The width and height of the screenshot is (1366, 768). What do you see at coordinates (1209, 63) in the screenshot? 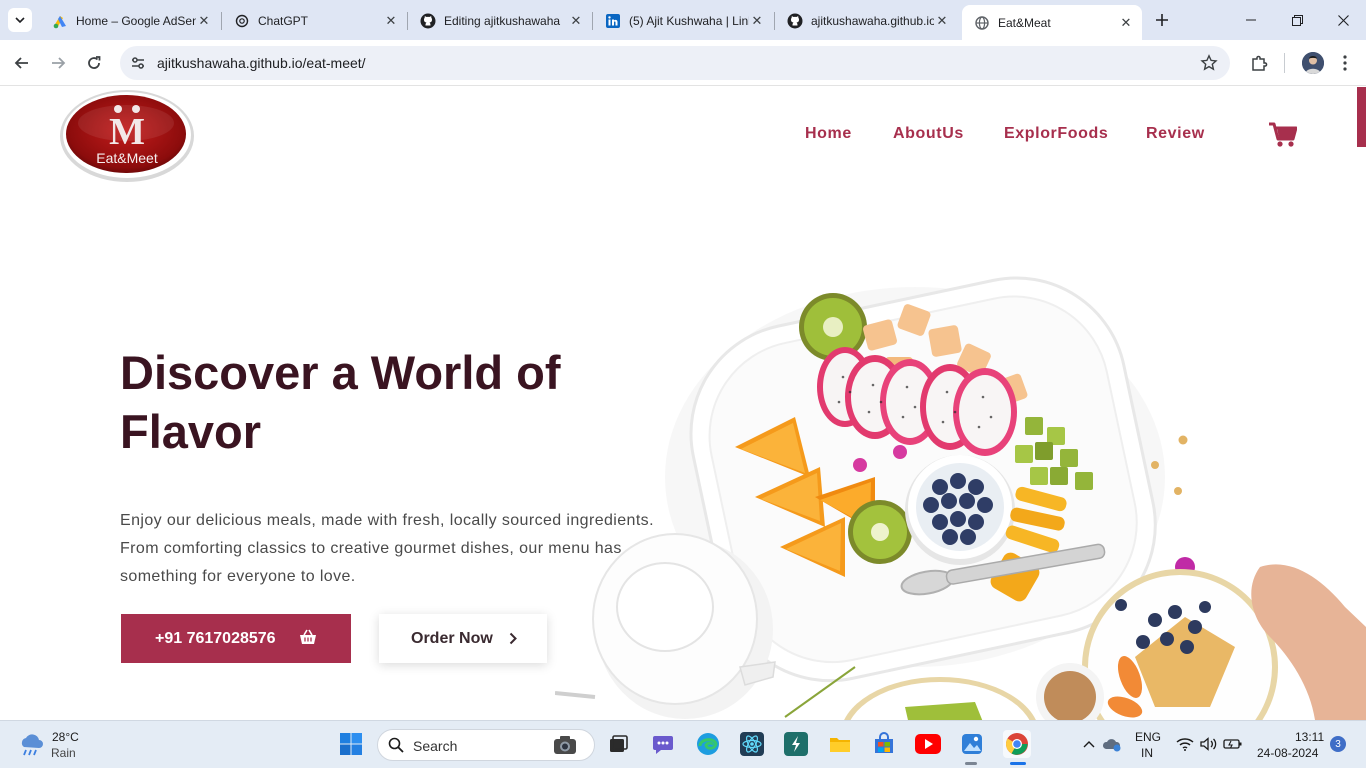
I see `bookmark-star-icon` at bounding box center [1209, 63].